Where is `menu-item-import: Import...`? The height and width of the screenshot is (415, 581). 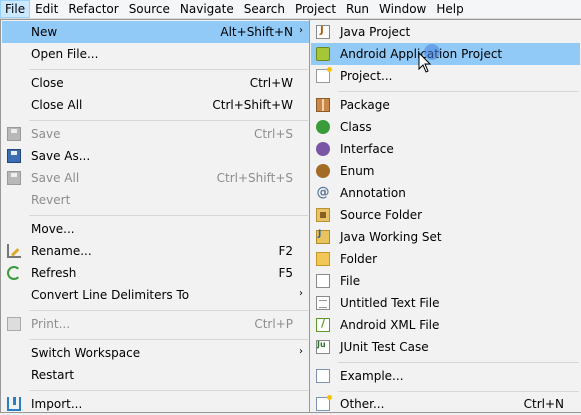 menu-item-import: Import... is located at coordinates (155, 404).